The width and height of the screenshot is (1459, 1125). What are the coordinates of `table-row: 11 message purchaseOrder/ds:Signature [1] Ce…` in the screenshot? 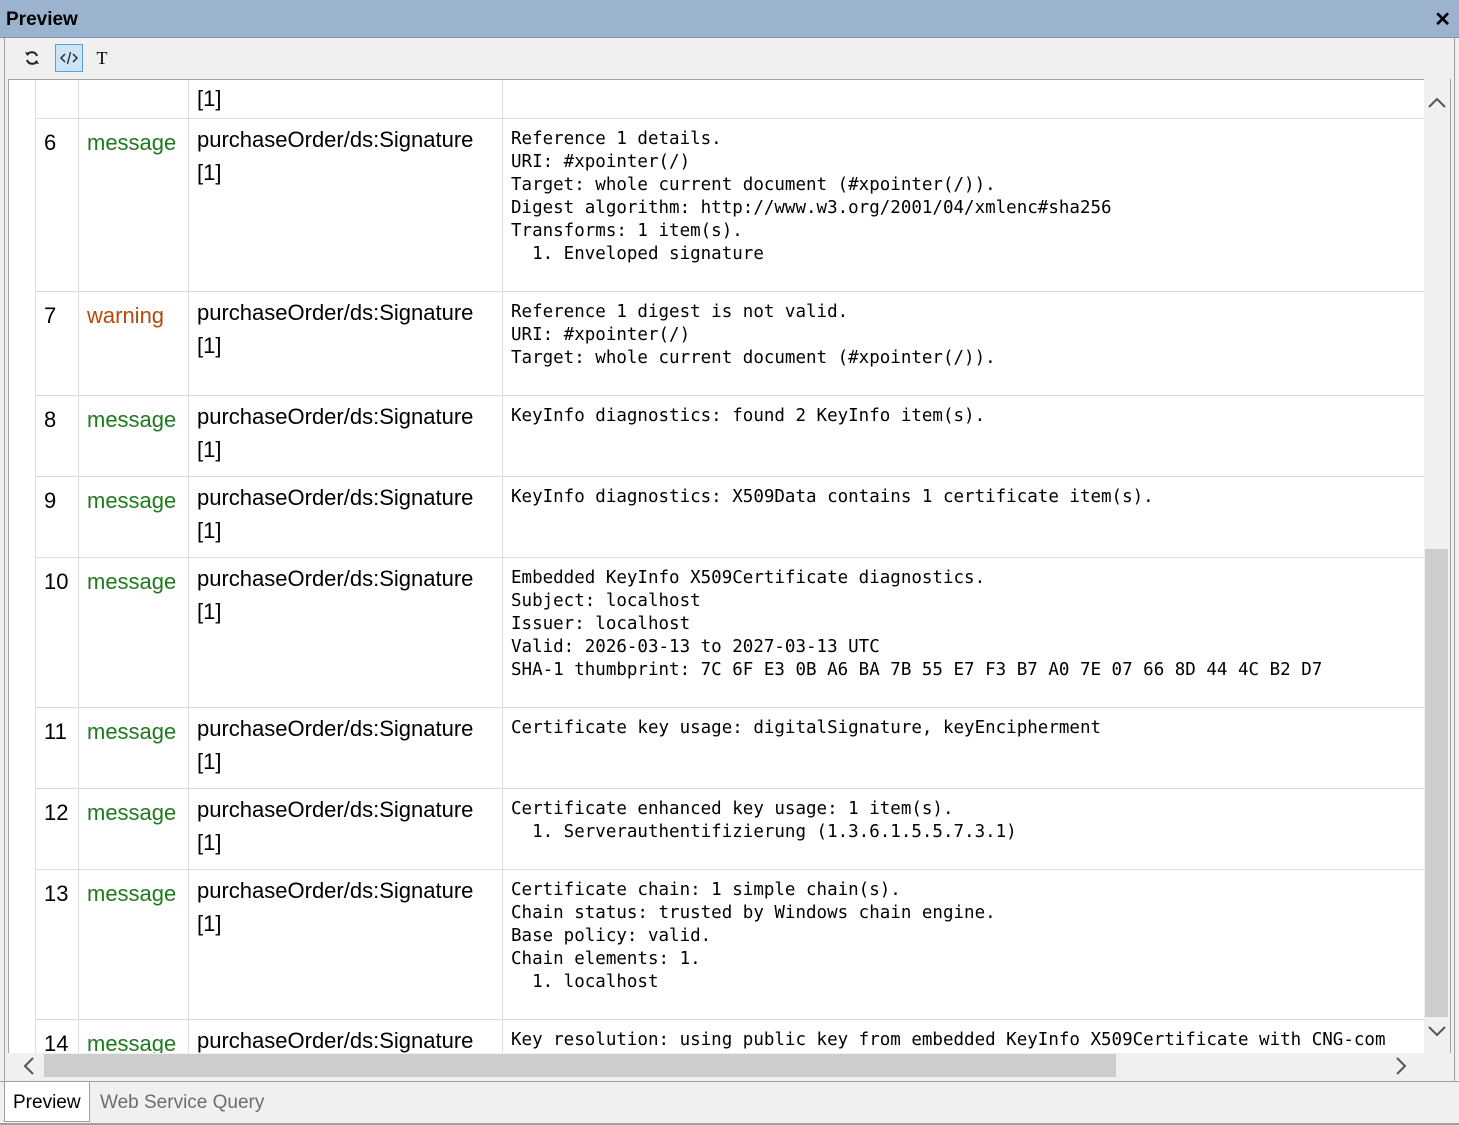 It's located at (730, 748).